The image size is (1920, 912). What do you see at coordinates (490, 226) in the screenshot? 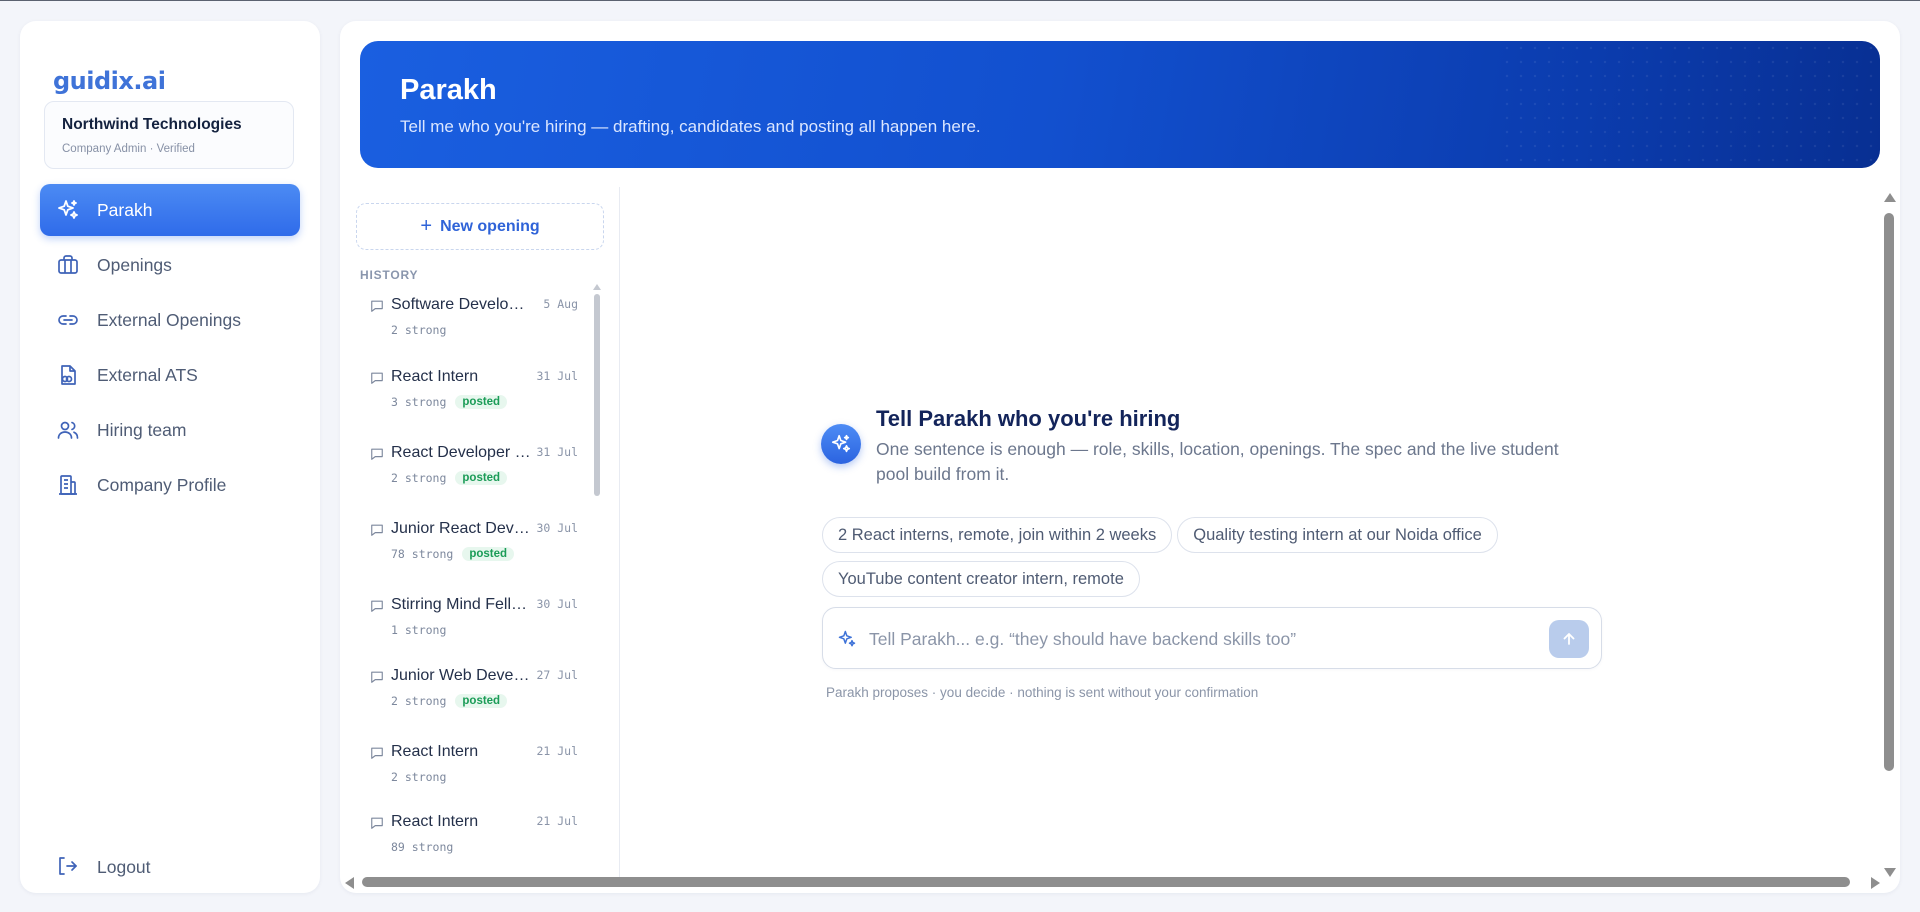
I see `new-opening-label: New opening` at bounding box center [490, 226].